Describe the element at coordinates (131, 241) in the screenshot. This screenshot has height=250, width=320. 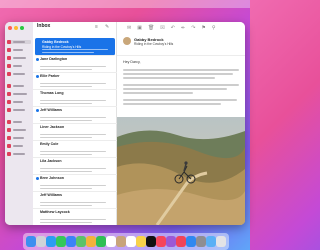
I see `reminders-icon` at that location.